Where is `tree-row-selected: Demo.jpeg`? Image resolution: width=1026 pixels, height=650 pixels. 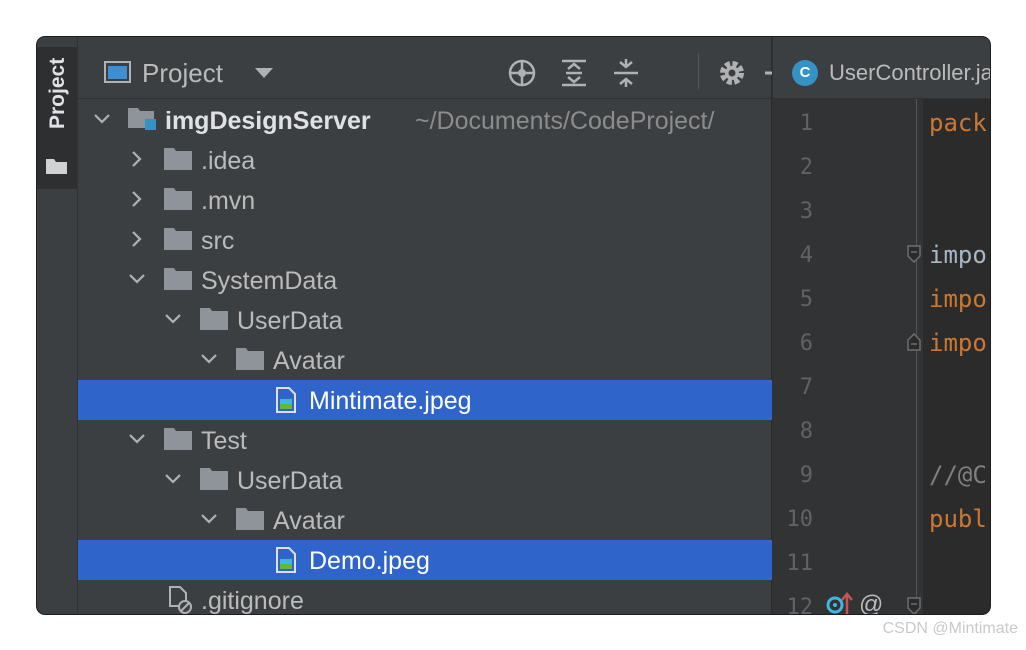 tree-row-selected: Demo.jpeg is located at coordinates (430, 560).